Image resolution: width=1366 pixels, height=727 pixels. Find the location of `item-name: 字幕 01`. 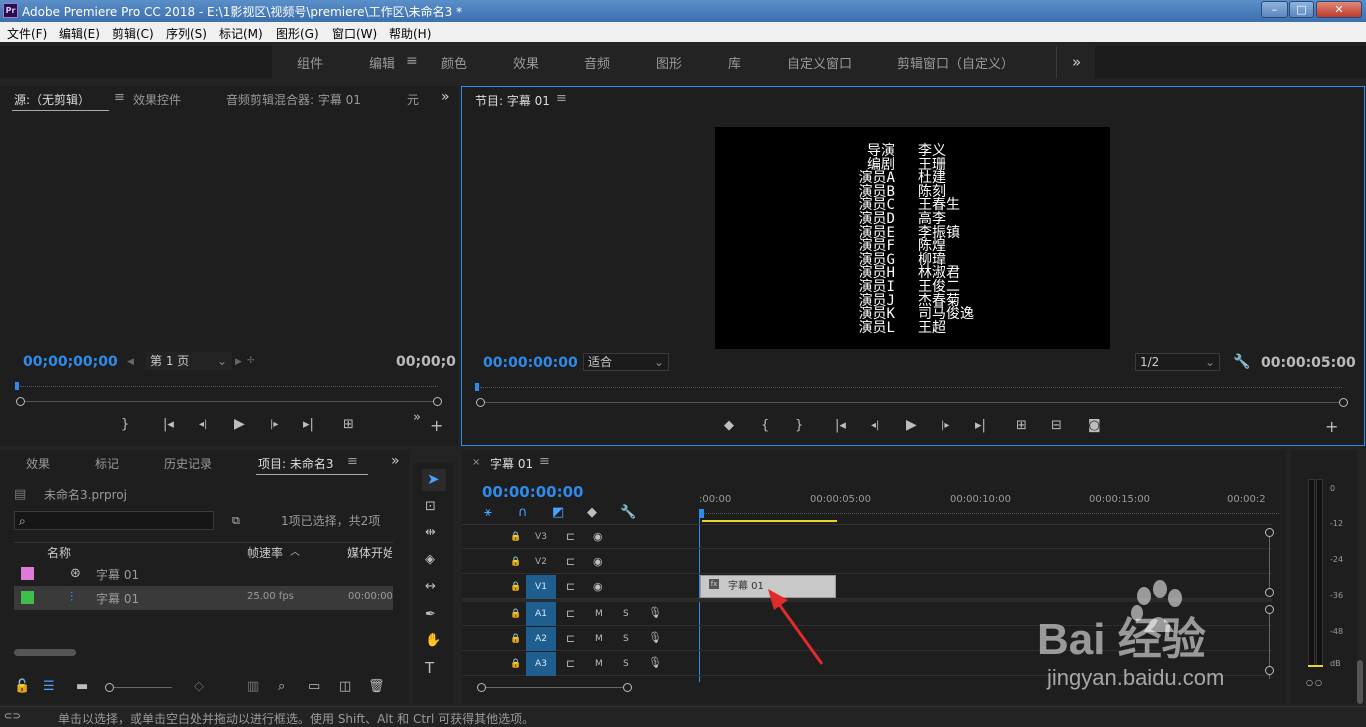

item-name: 字幕 01 is located at coordinates (117, 574).